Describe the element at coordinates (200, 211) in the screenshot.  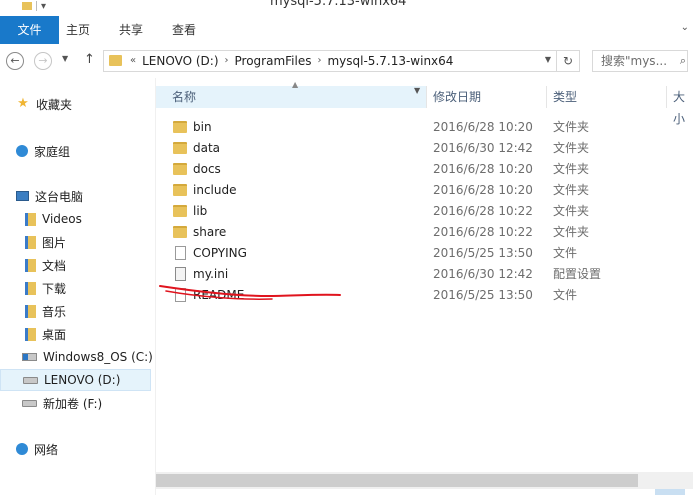
I see `file-name: lib` at that location.